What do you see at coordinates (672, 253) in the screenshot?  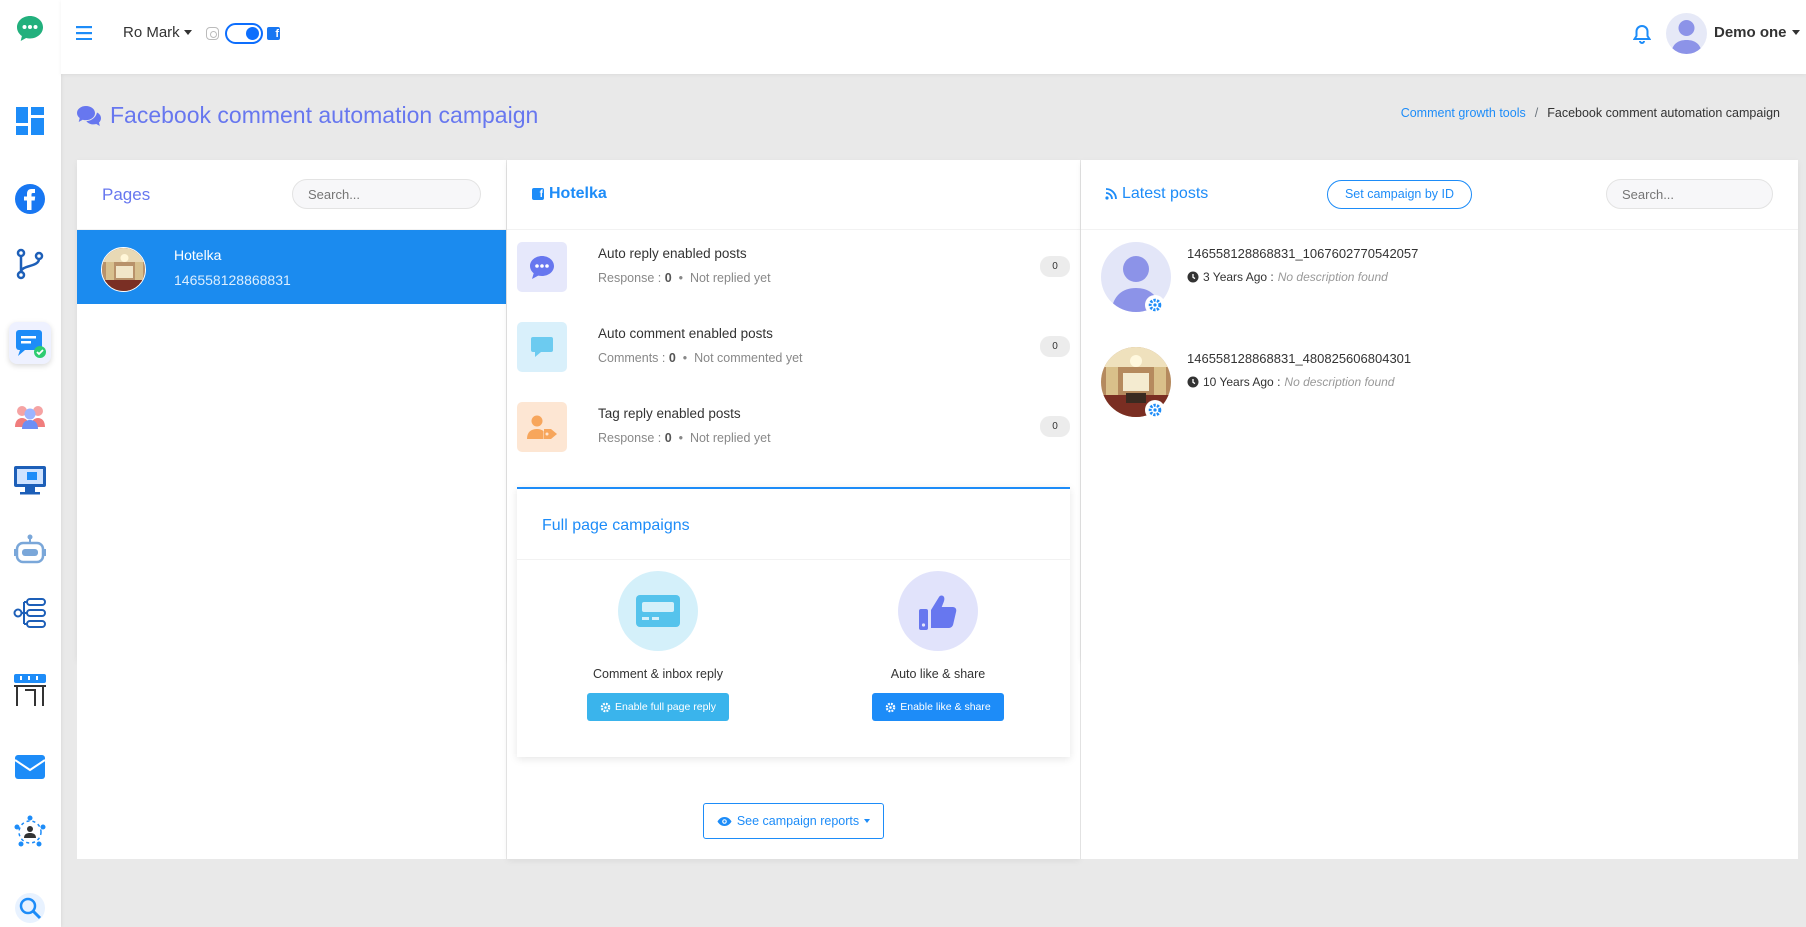 I see `stat-title: Auto reply enabled posts` at bounding box center [672, 253].